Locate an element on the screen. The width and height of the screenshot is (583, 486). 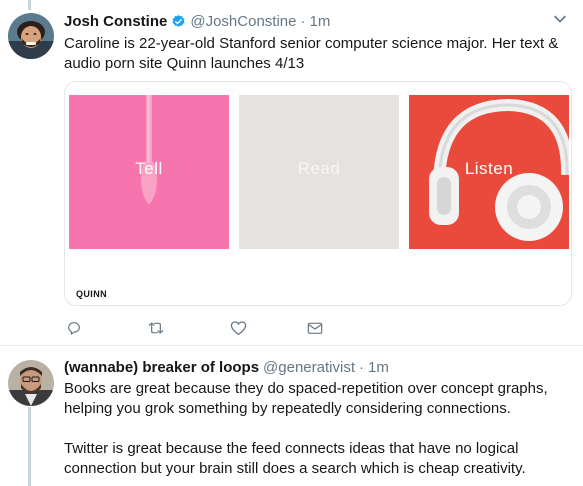
retweet-button is located at coordinates (156, 328).